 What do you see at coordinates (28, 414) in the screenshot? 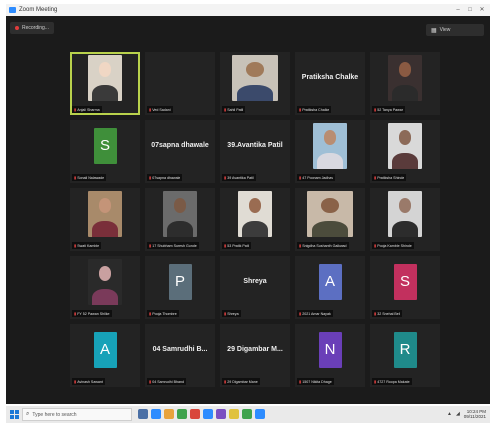
I see `search-icon: ⌕` at bounding box center [28, 414].